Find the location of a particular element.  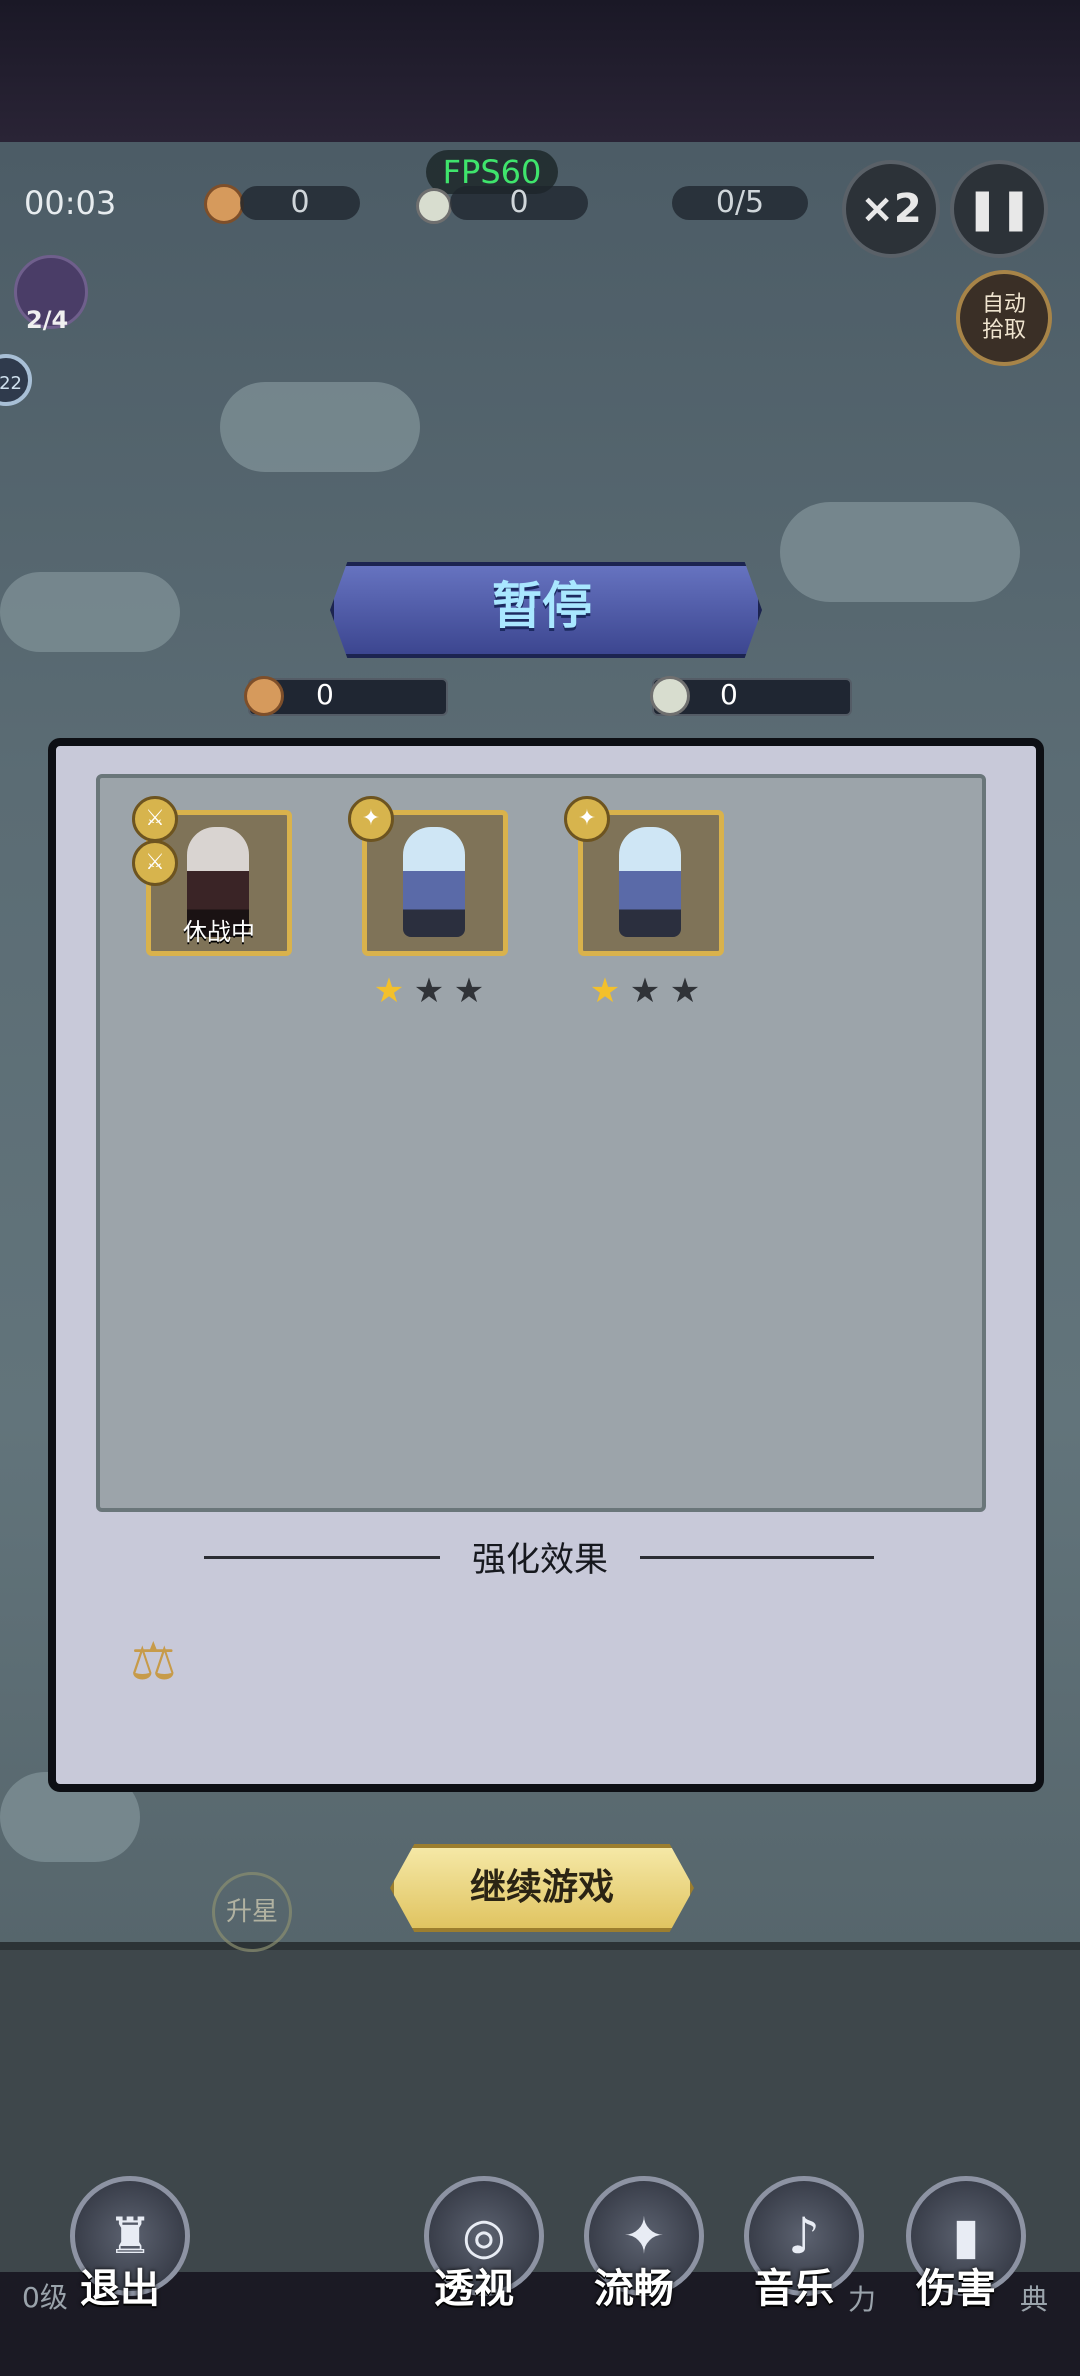

pause-kill-value: 0 is located at coordinates (729, 694).